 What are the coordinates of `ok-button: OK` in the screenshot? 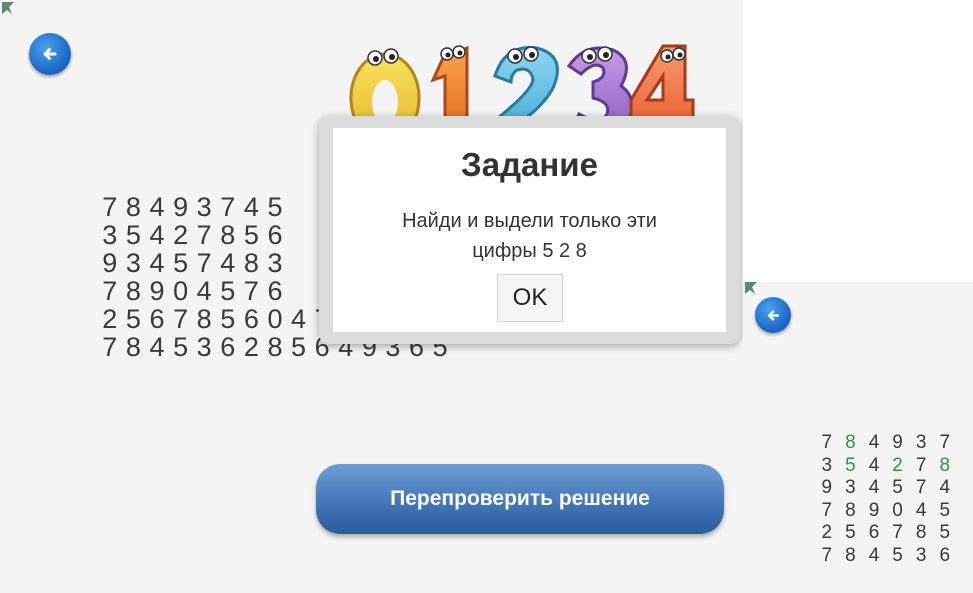 It's located at (530, 298).